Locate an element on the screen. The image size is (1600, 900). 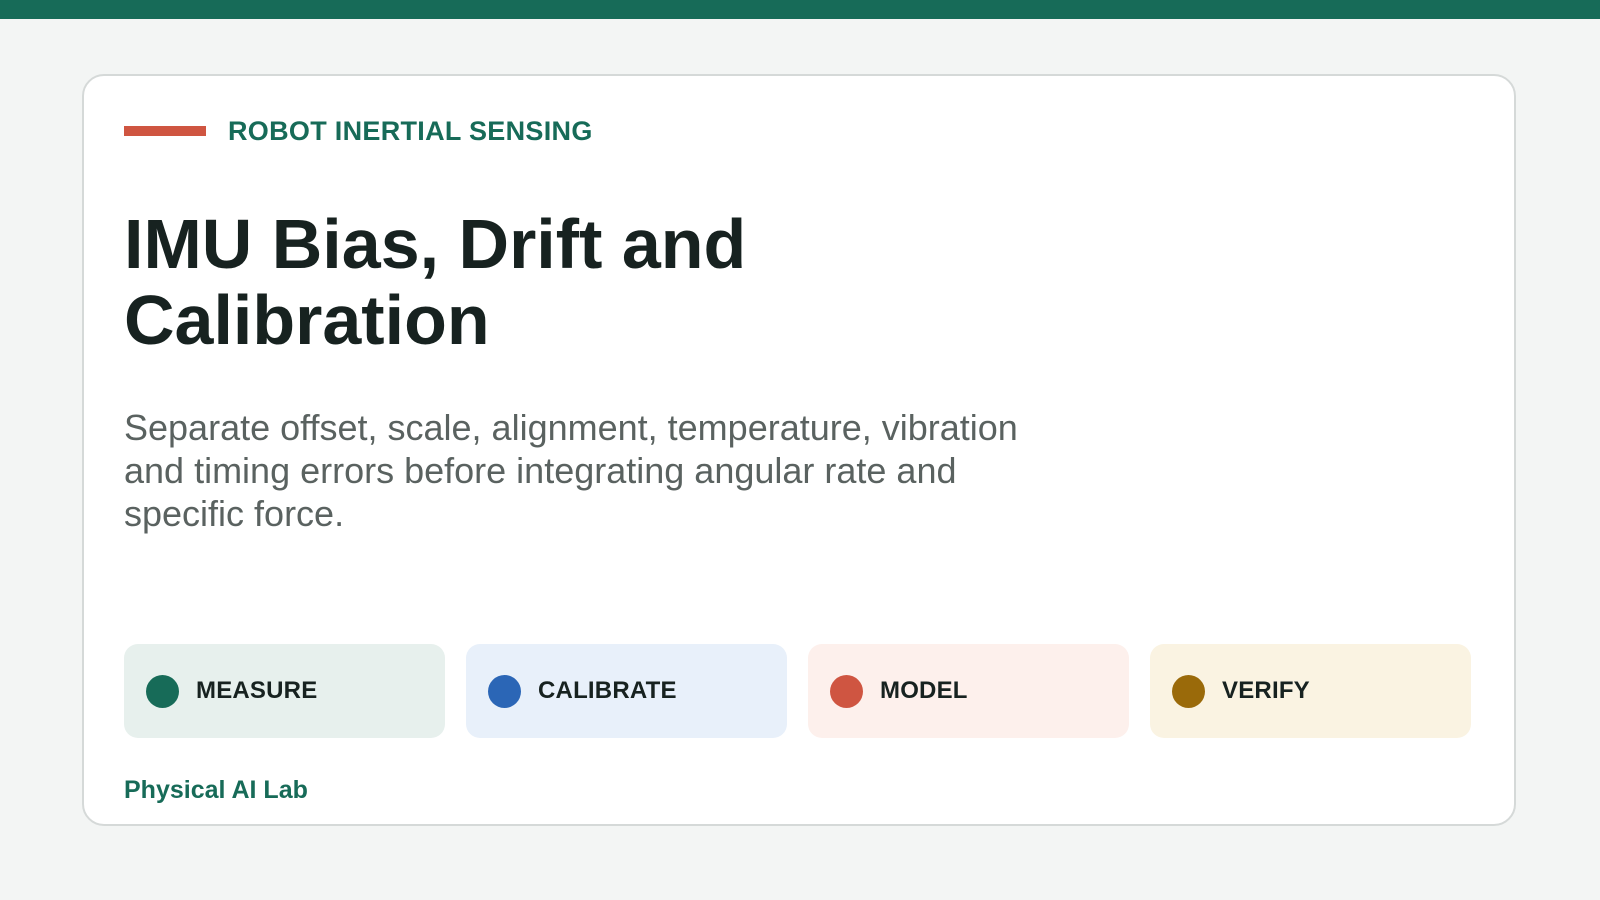
blue-dot-icon is located at coordinates (504, 691).